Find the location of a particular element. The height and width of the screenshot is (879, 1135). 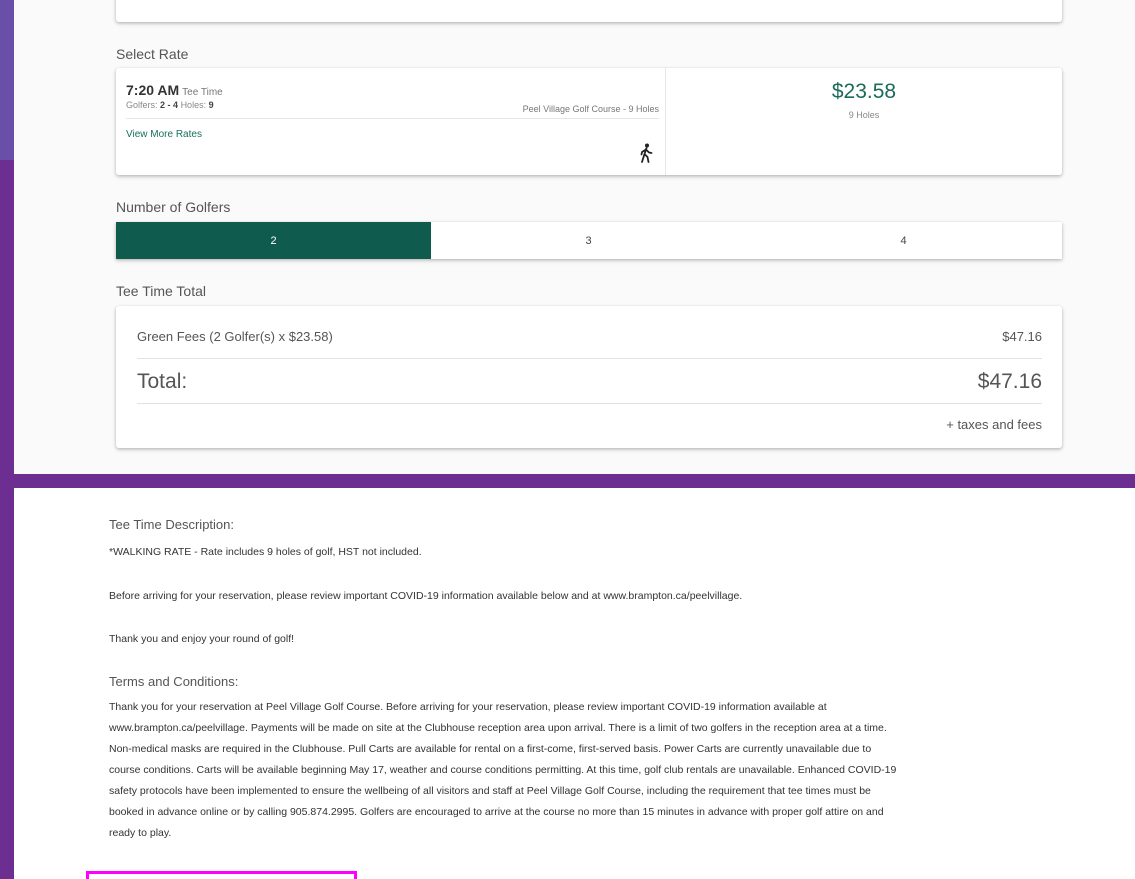

tee-time: 7:20 AM Tee Time is located at coordinates (174, 90).